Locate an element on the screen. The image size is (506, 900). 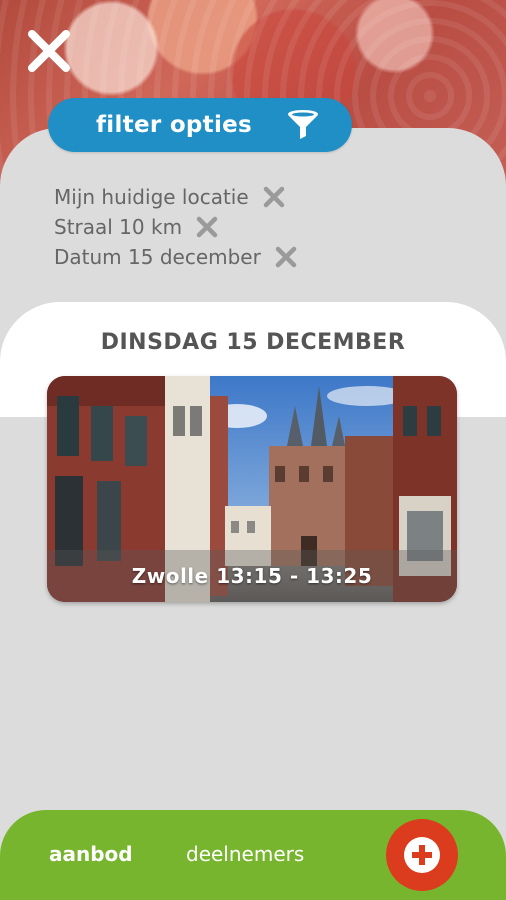
filter-chip-date: Datum 15 december is located at coordinates (175, 257).